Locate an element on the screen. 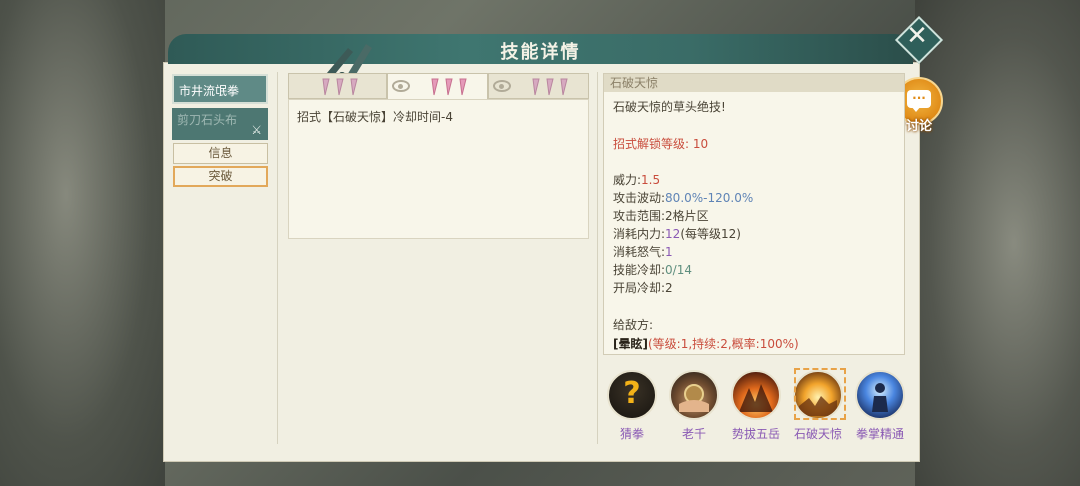 Image resolution: width=1080 pixels, height=486 pixels. skill-laoqian: 老千 is located at coordinates (694, 406).